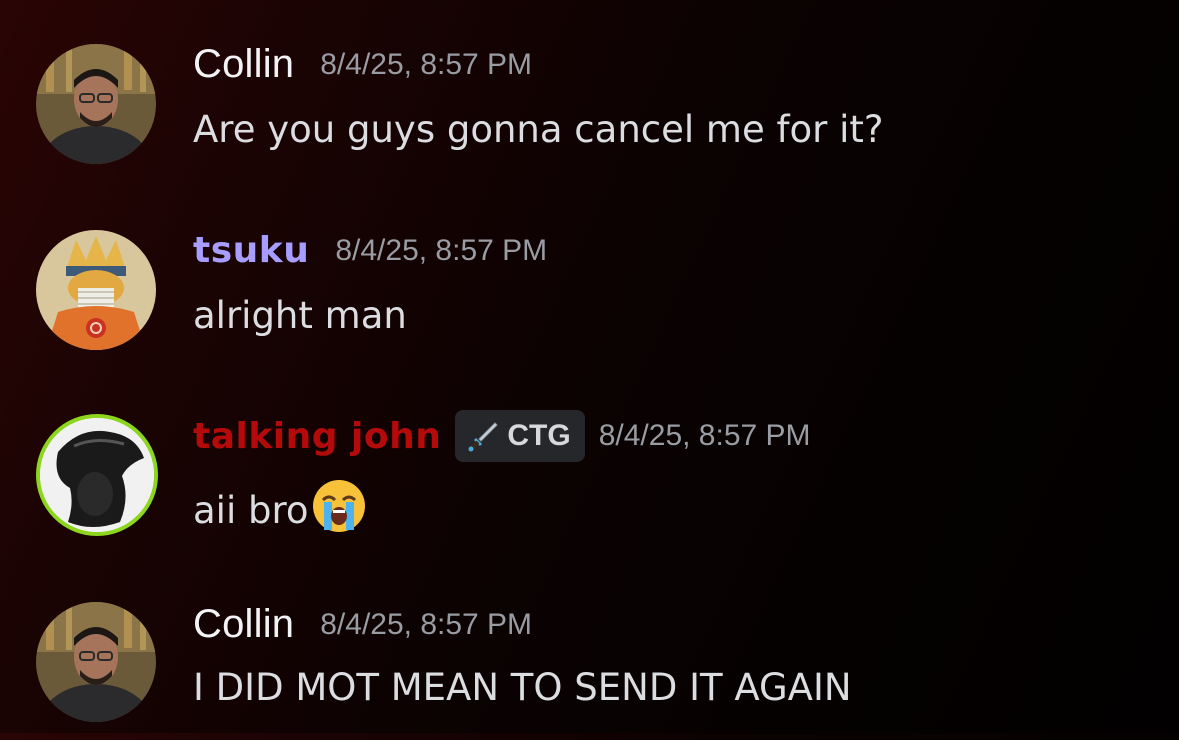 Image resolution: width=1179 pixels, height=740 pixels. I want to click on message-header: tsuku 8/4/25, 8:57 PM, so click(370, 250).